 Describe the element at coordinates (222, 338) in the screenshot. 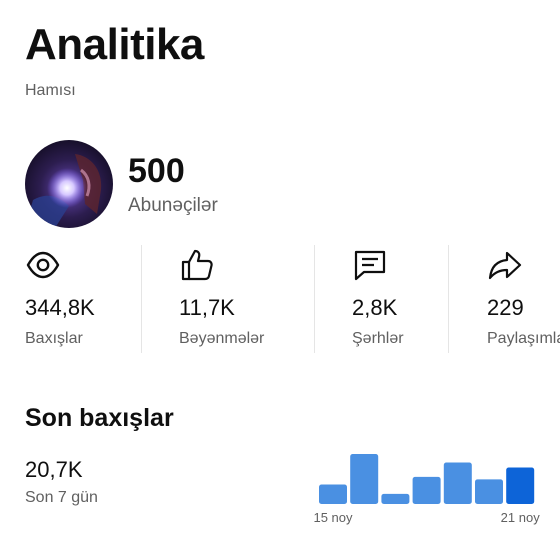

I see `stat-likes-label: Bəyənmələr` at that location.